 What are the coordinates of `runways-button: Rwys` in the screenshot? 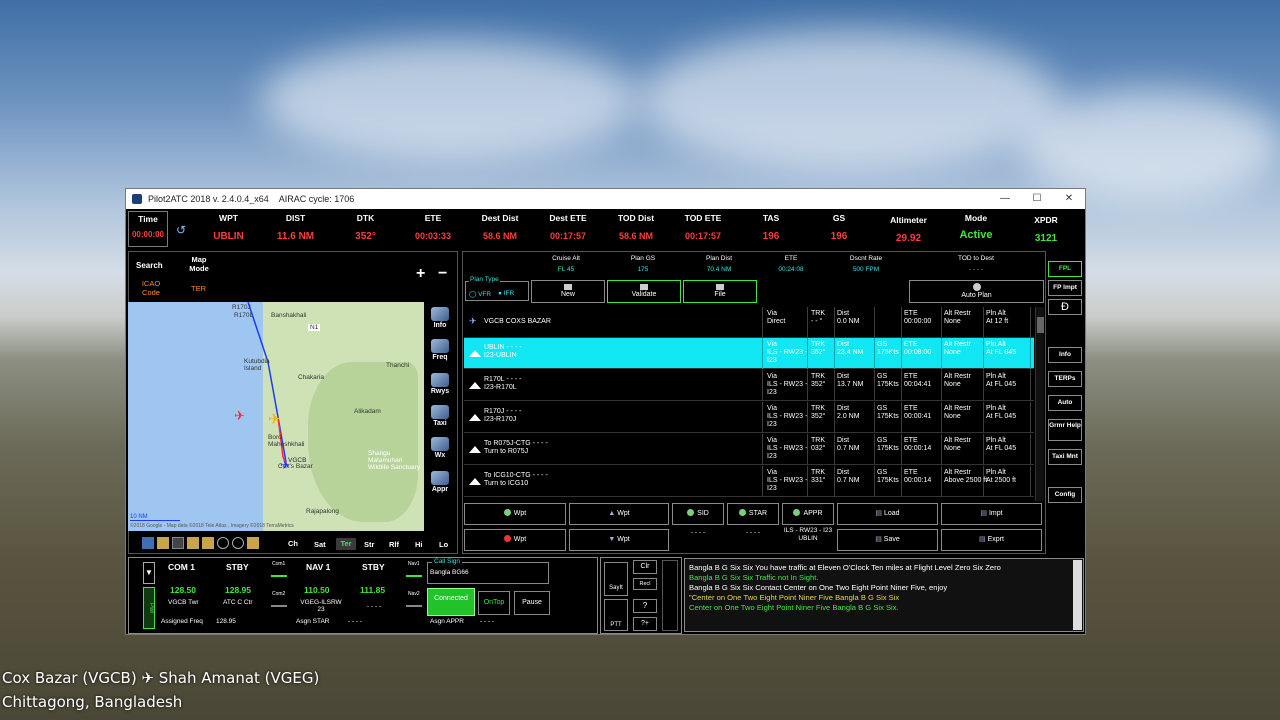 It's located at (440, 387).